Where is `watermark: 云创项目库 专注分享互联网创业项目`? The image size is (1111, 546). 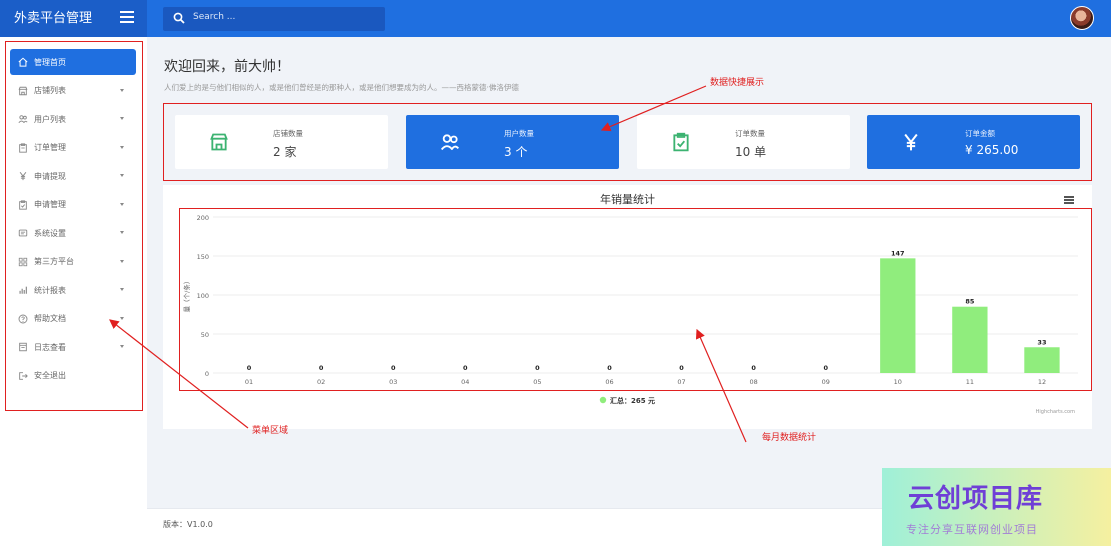 watermark: 云创项目库 专注分享互联网创业项目 is located at coordinates (996, 507).